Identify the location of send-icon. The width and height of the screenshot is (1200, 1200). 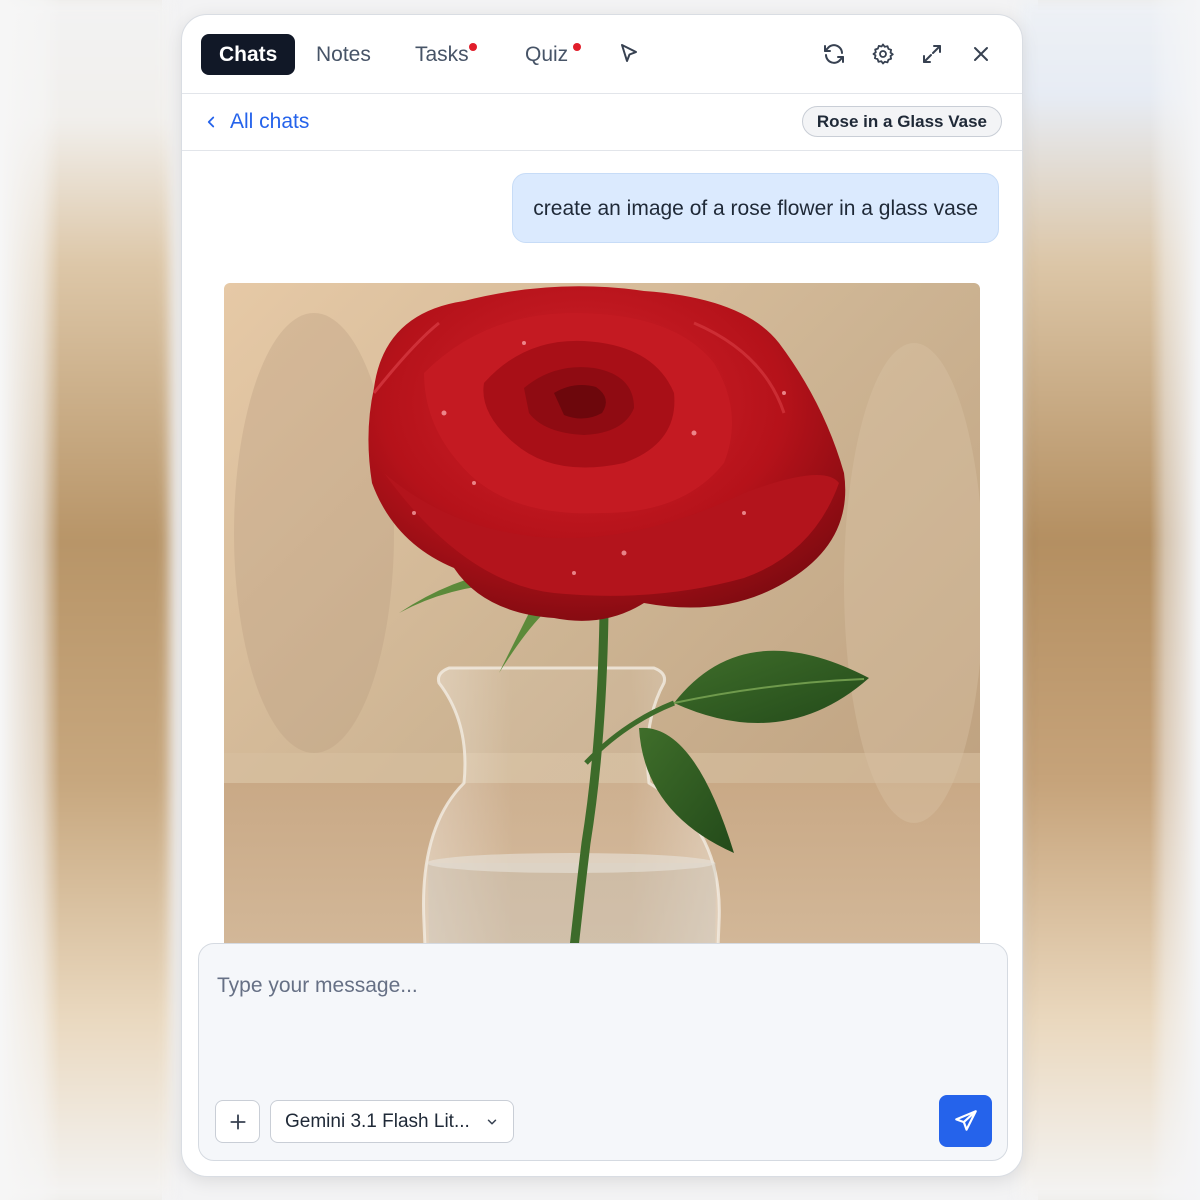
(965, 1120).